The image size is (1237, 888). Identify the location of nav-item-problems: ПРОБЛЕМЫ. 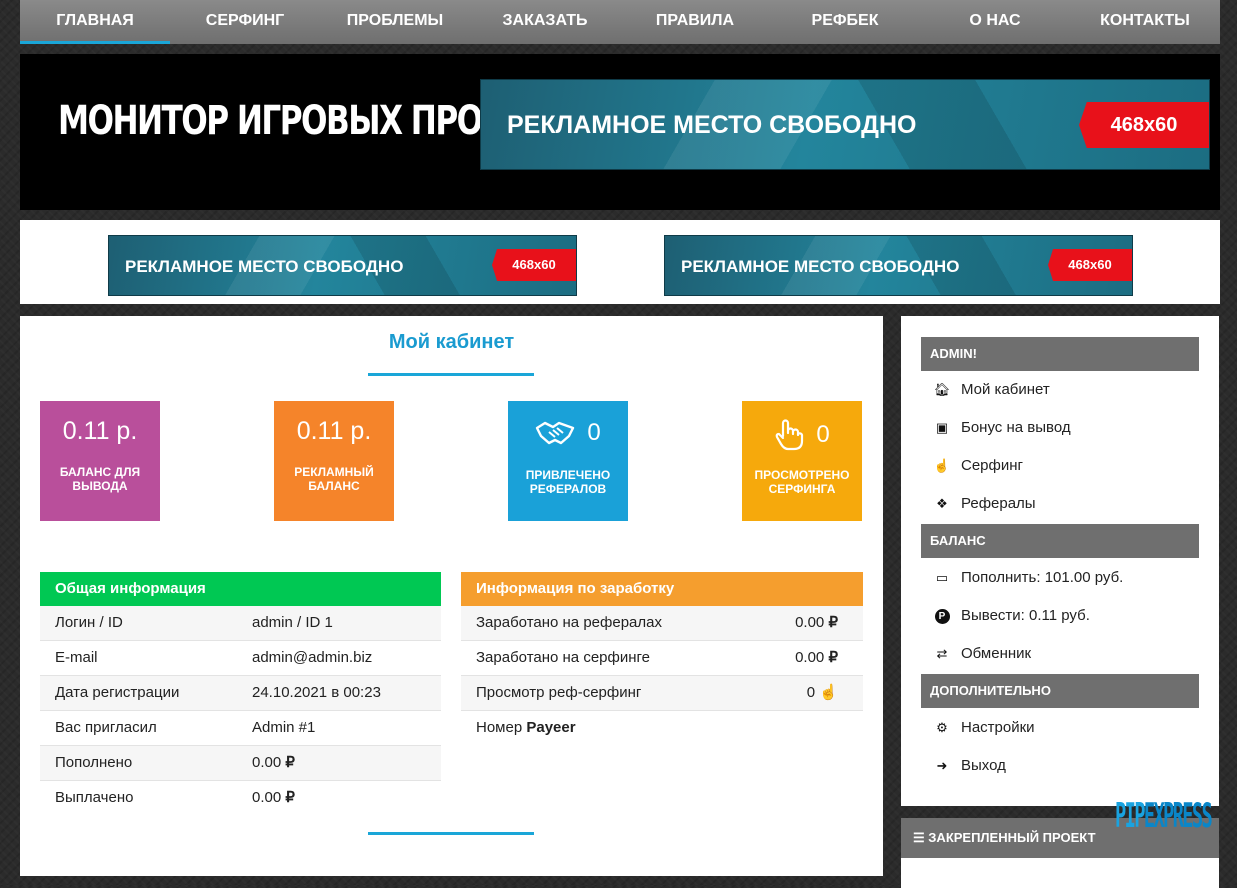
(395, 22).